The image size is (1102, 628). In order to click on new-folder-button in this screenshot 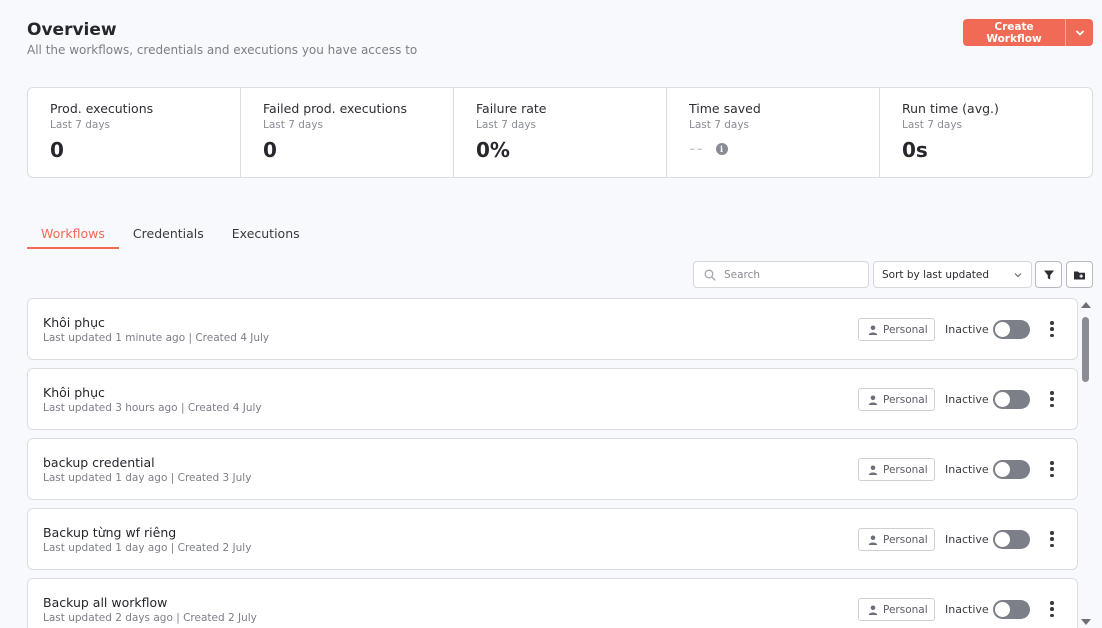, I will do `click(1079, 274)`.